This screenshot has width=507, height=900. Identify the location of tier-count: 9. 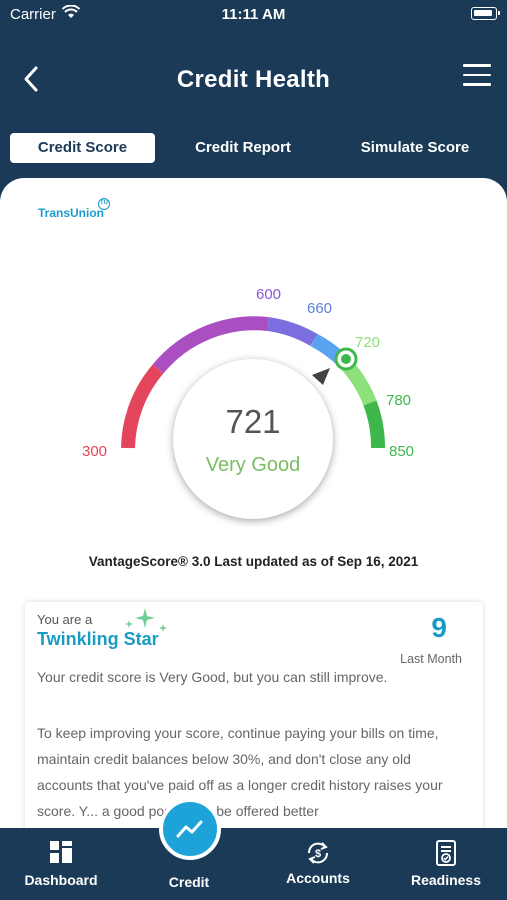
(439, 627).